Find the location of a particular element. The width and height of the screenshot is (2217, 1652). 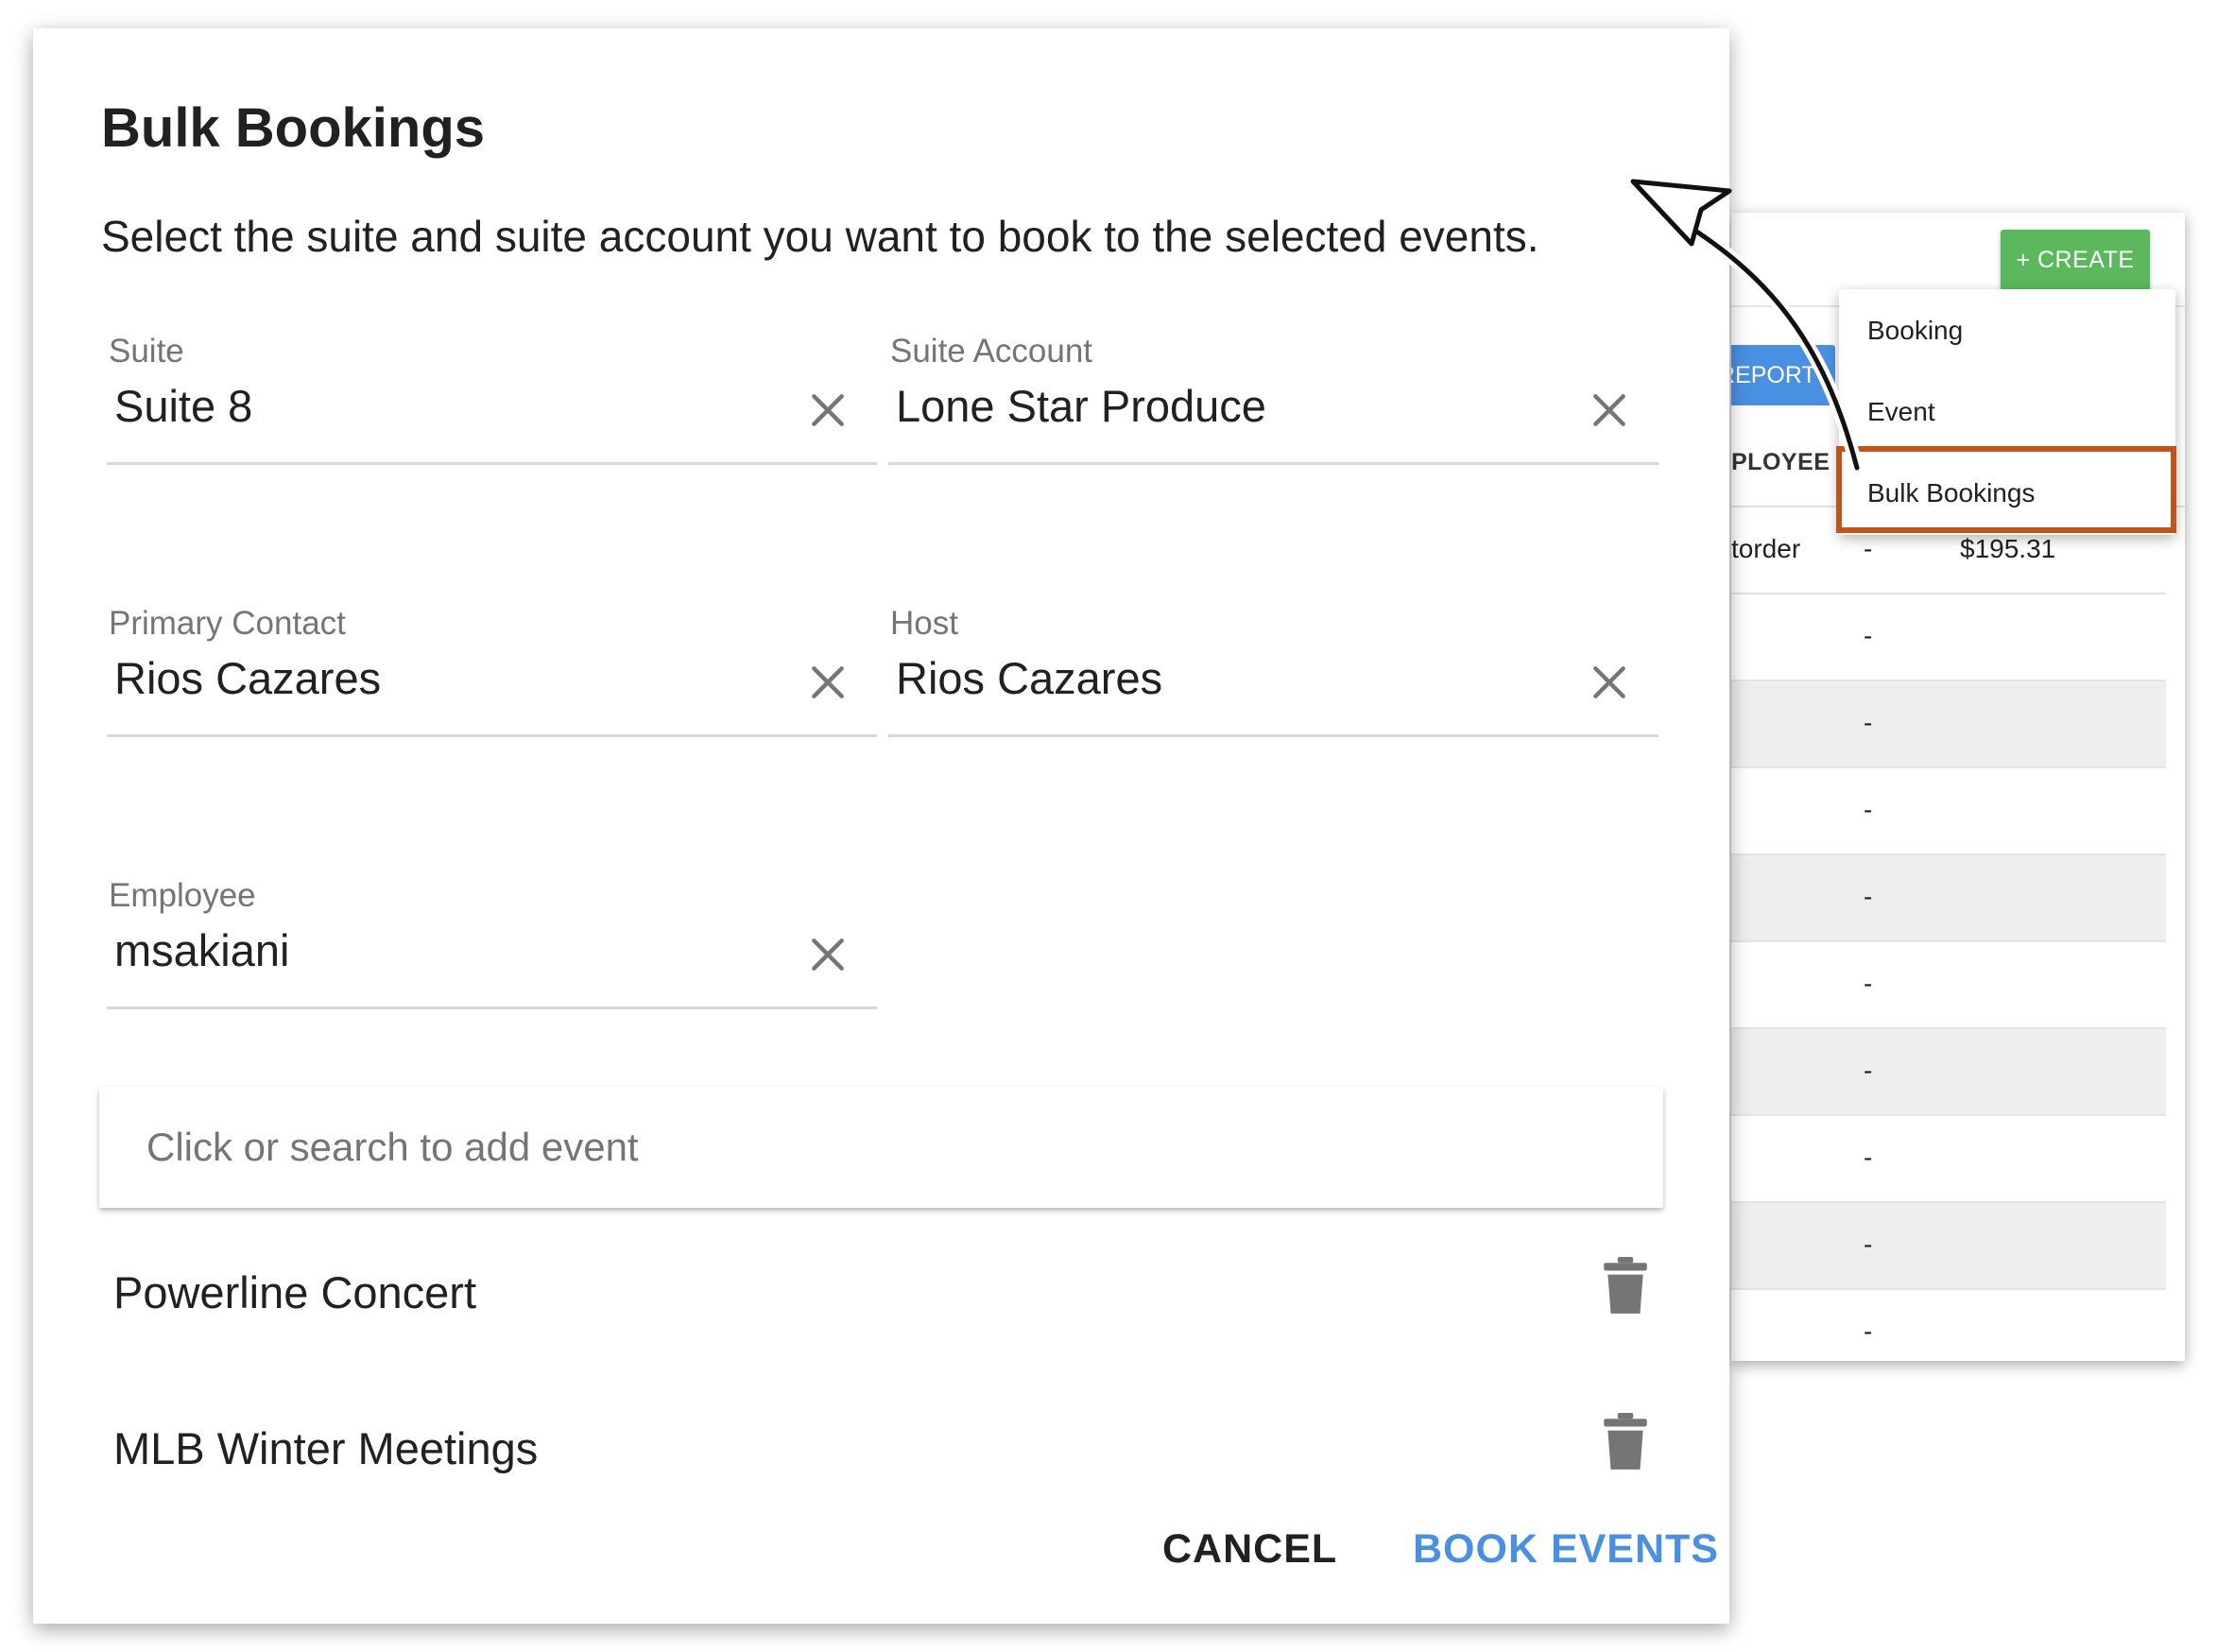

clear-suite-account-icon is located at coordinates (1609, 410).